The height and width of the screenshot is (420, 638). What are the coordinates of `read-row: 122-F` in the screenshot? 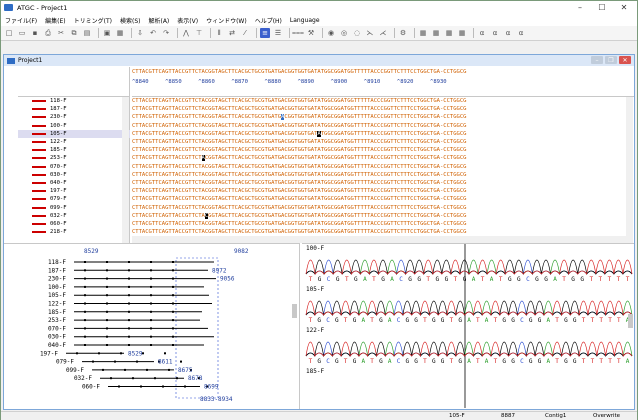 It's located at (74, 142).